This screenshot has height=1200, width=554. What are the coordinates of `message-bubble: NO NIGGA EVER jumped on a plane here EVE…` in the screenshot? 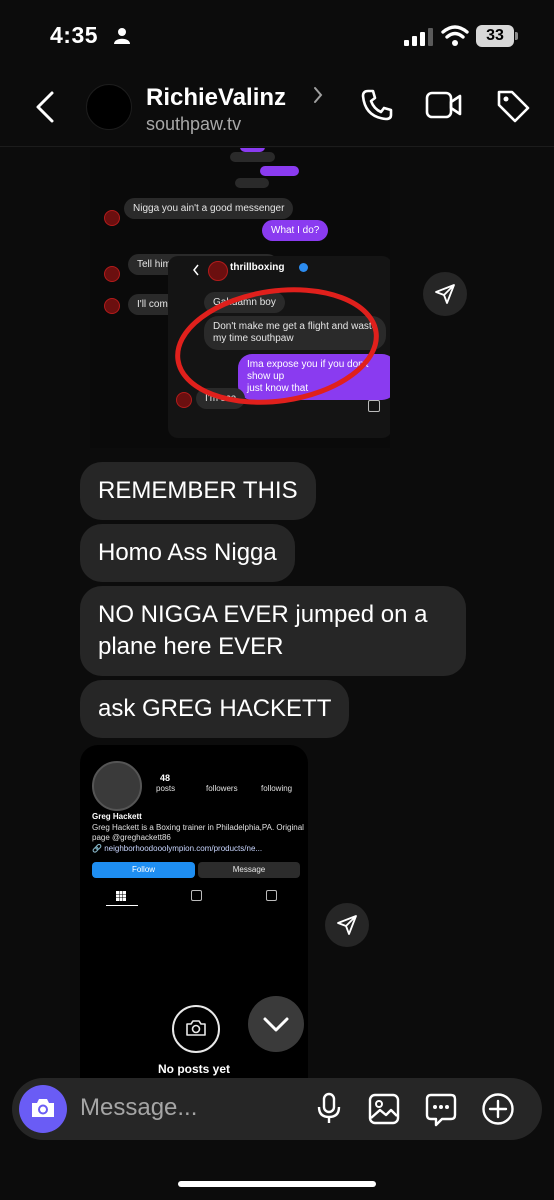 It's located at (273, 631).